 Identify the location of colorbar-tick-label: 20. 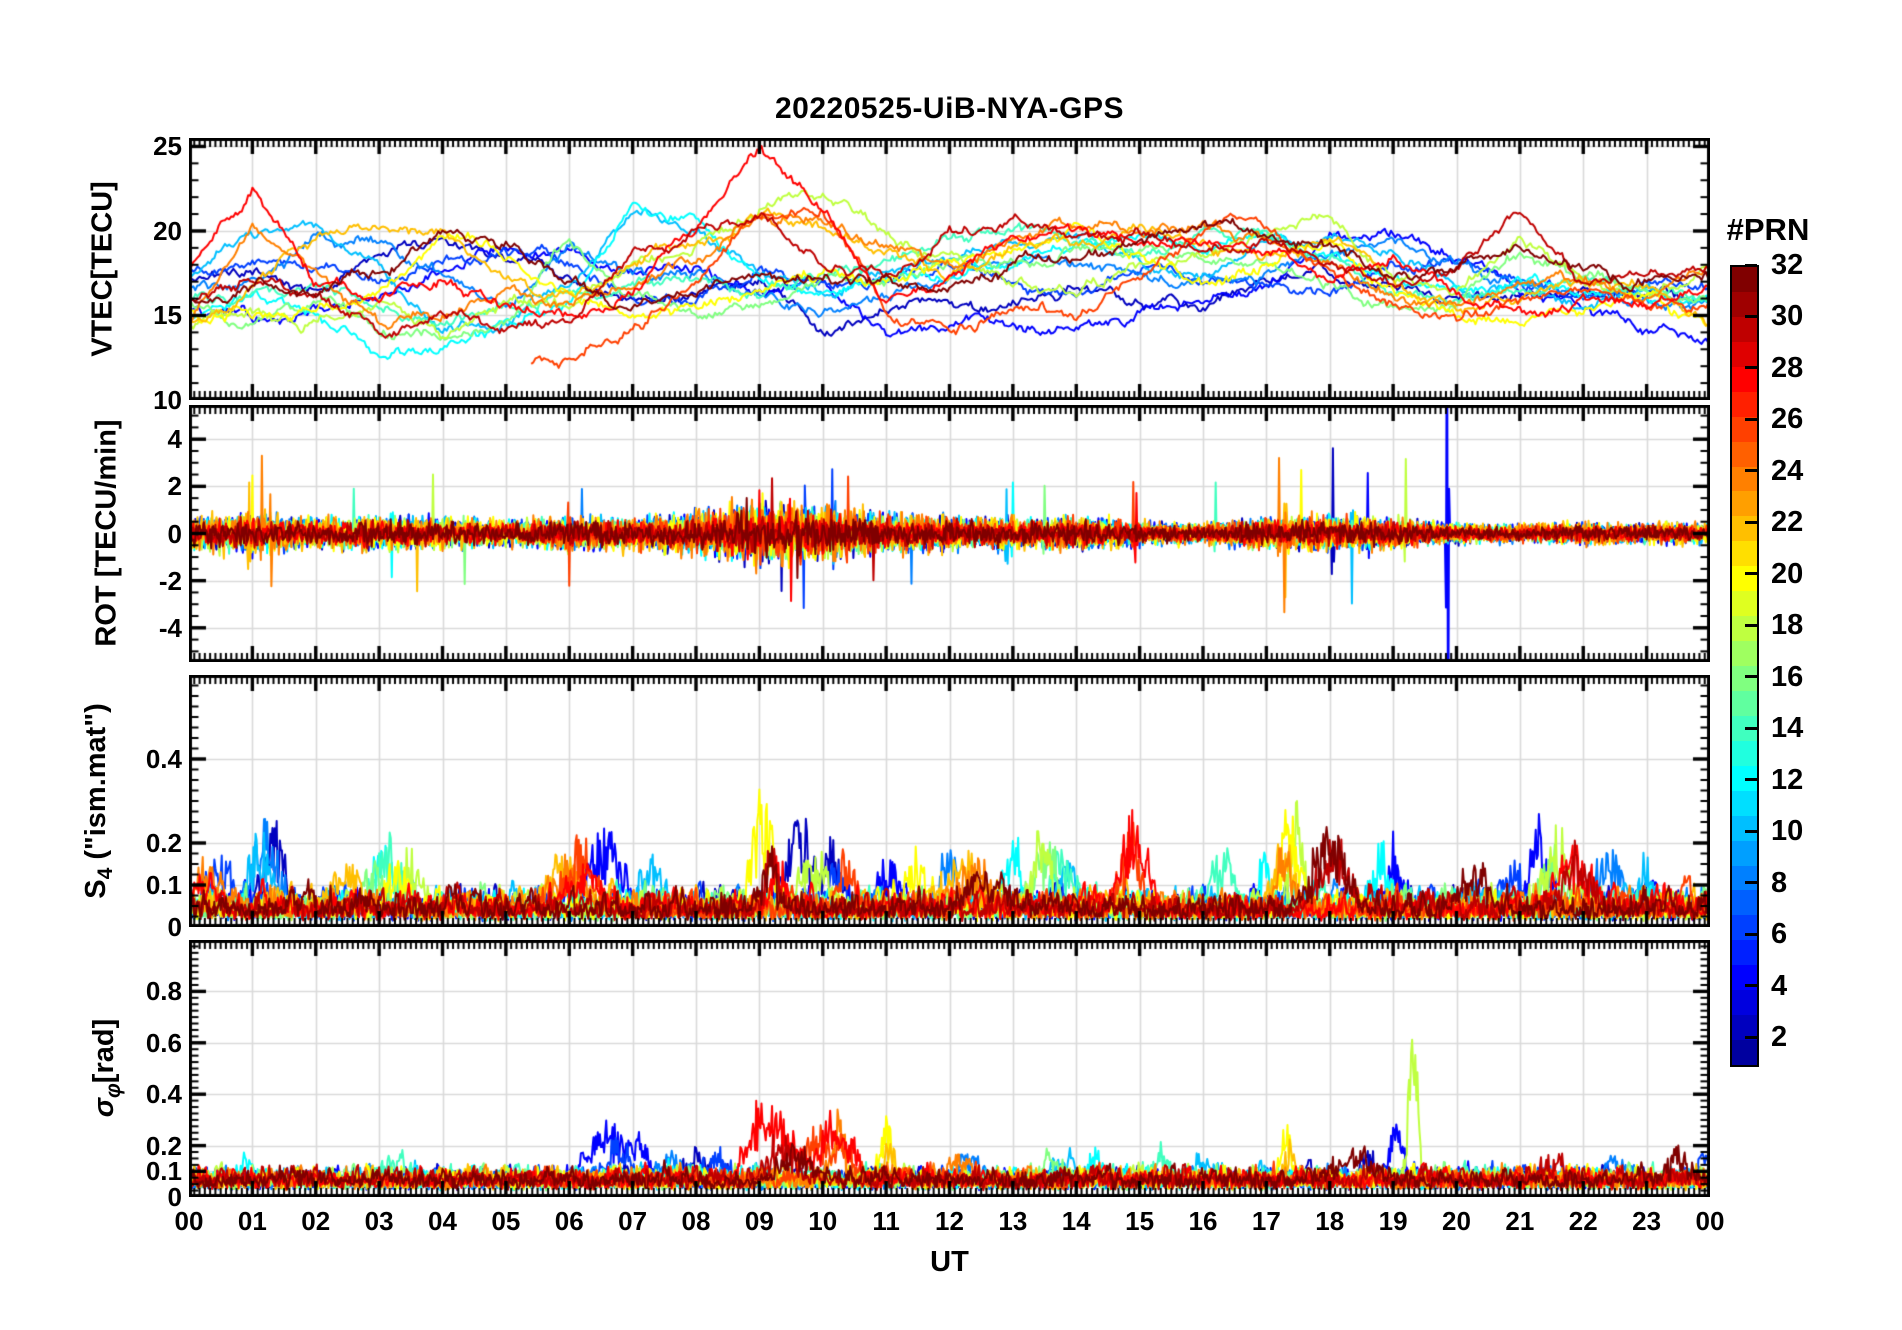
(1787, 573).